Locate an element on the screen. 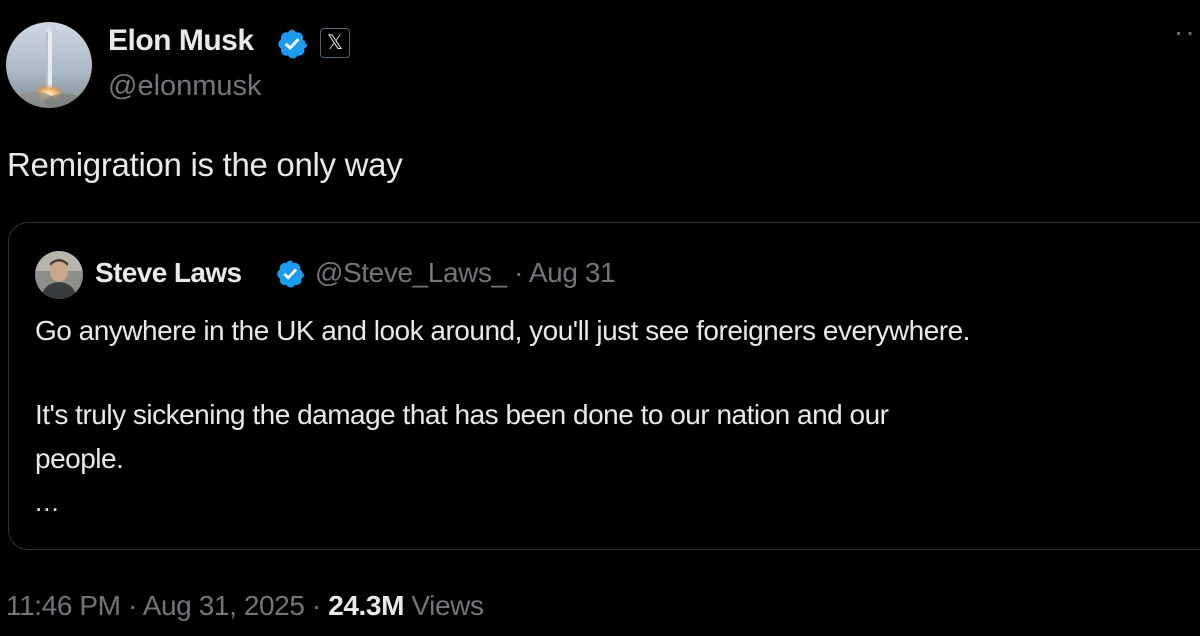  post-date: Aug 31, 2025 is located at coordinates (224, 605).